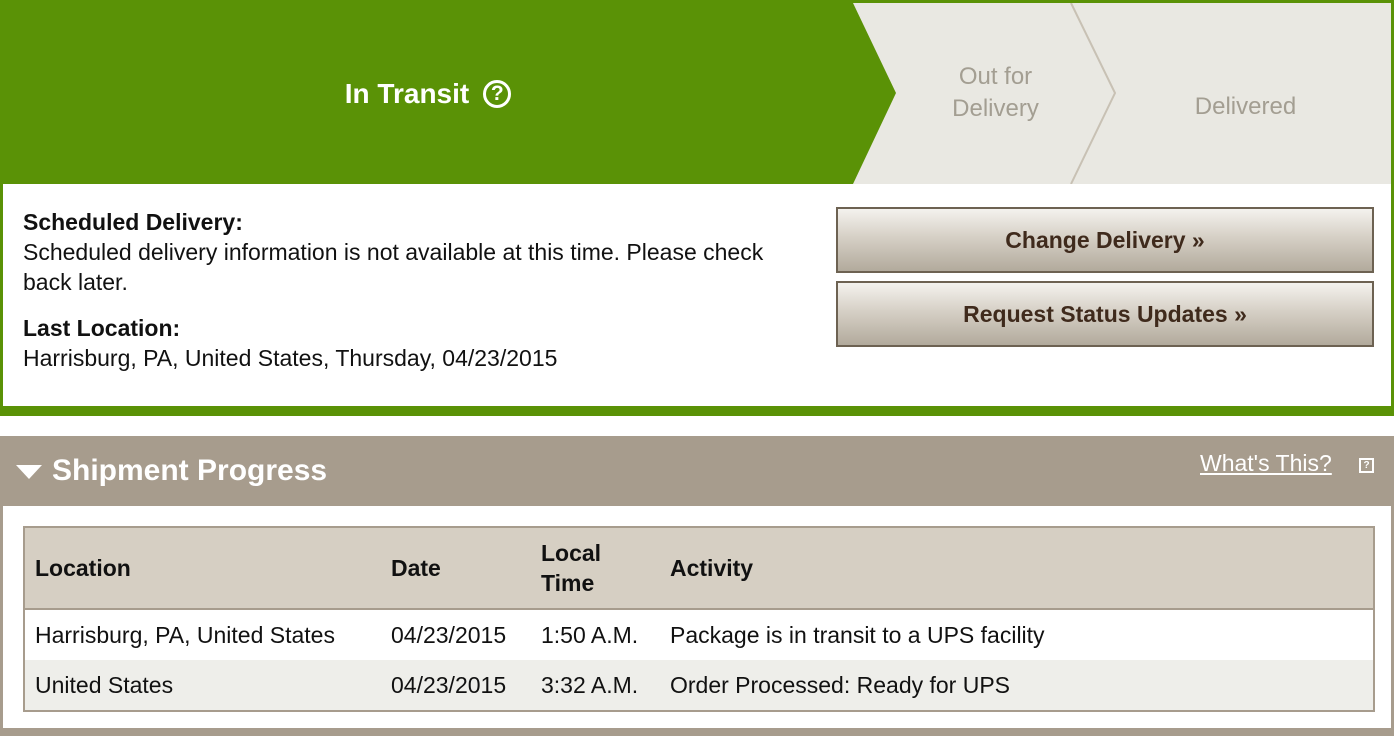 The width and height of the screenshot is (1394, 736). Describe the element at coordinates (29, 472) in the screenshot. I see `collapse-triangle-icon` at that location.